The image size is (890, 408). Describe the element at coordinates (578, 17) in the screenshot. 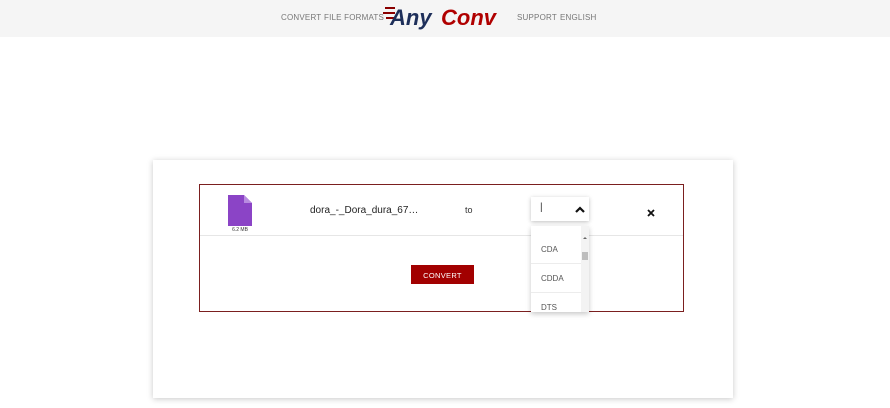

I see `nav-english: ENGLISH` at that location.